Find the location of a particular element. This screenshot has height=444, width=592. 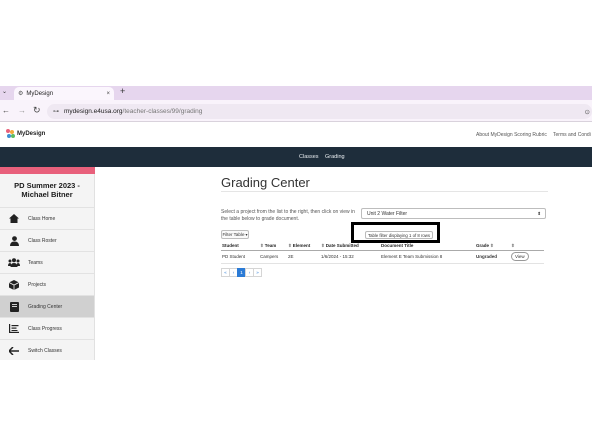

sidebar-item-switch-classes: Switch Classes is located at coordinates (47, 350).